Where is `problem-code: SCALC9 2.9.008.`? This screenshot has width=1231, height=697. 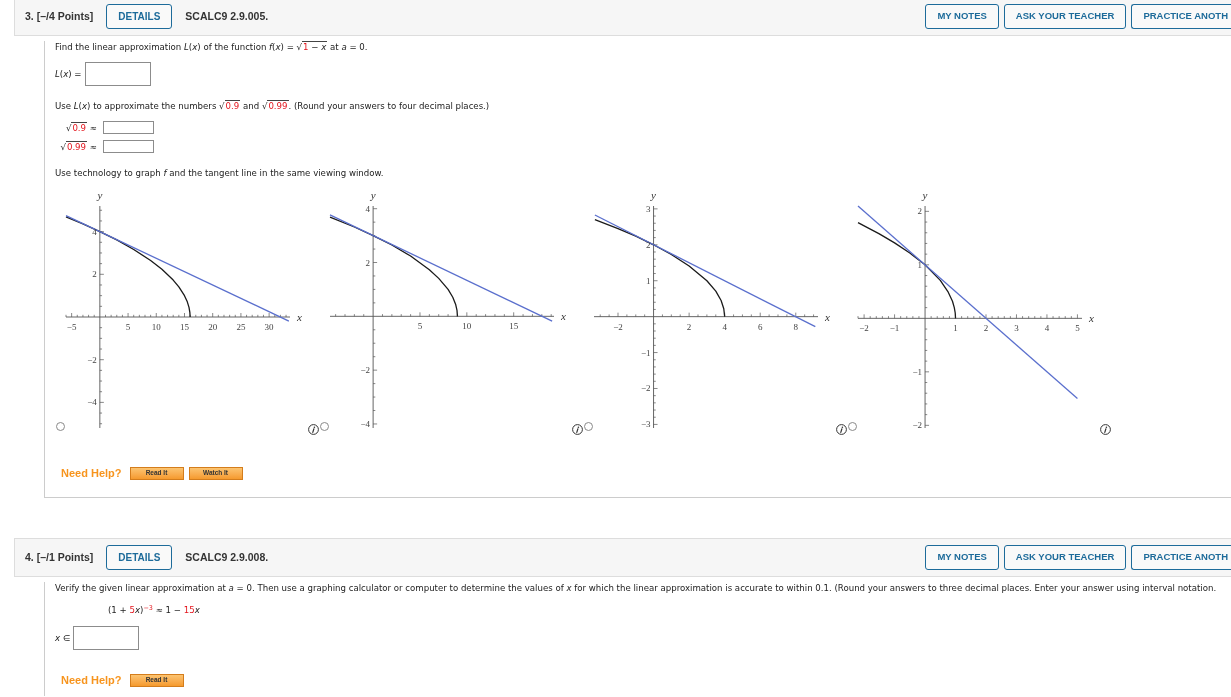
problem-code: SCALC9 2.9.008. is located at coordinates (227, 557).